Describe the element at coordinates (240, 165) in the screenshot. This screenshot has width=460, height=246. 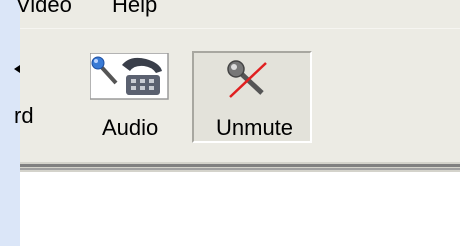
I see `separator-line` at that location.